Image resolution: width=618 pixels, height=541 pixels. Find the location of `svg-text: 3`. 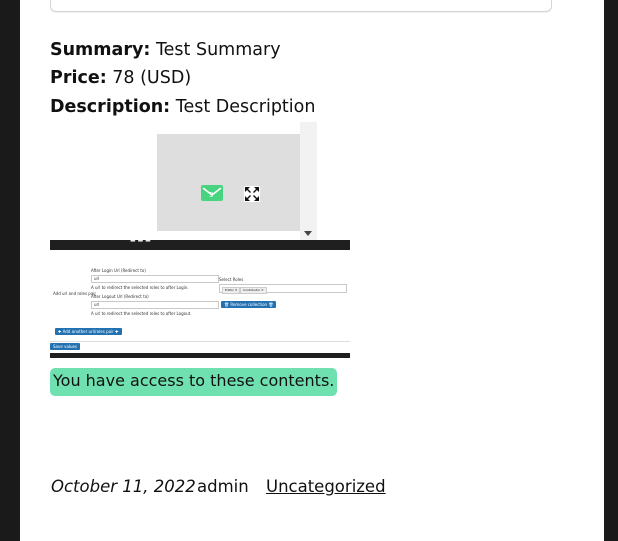

svg-text: 3 is located at coordinates (211, 195).